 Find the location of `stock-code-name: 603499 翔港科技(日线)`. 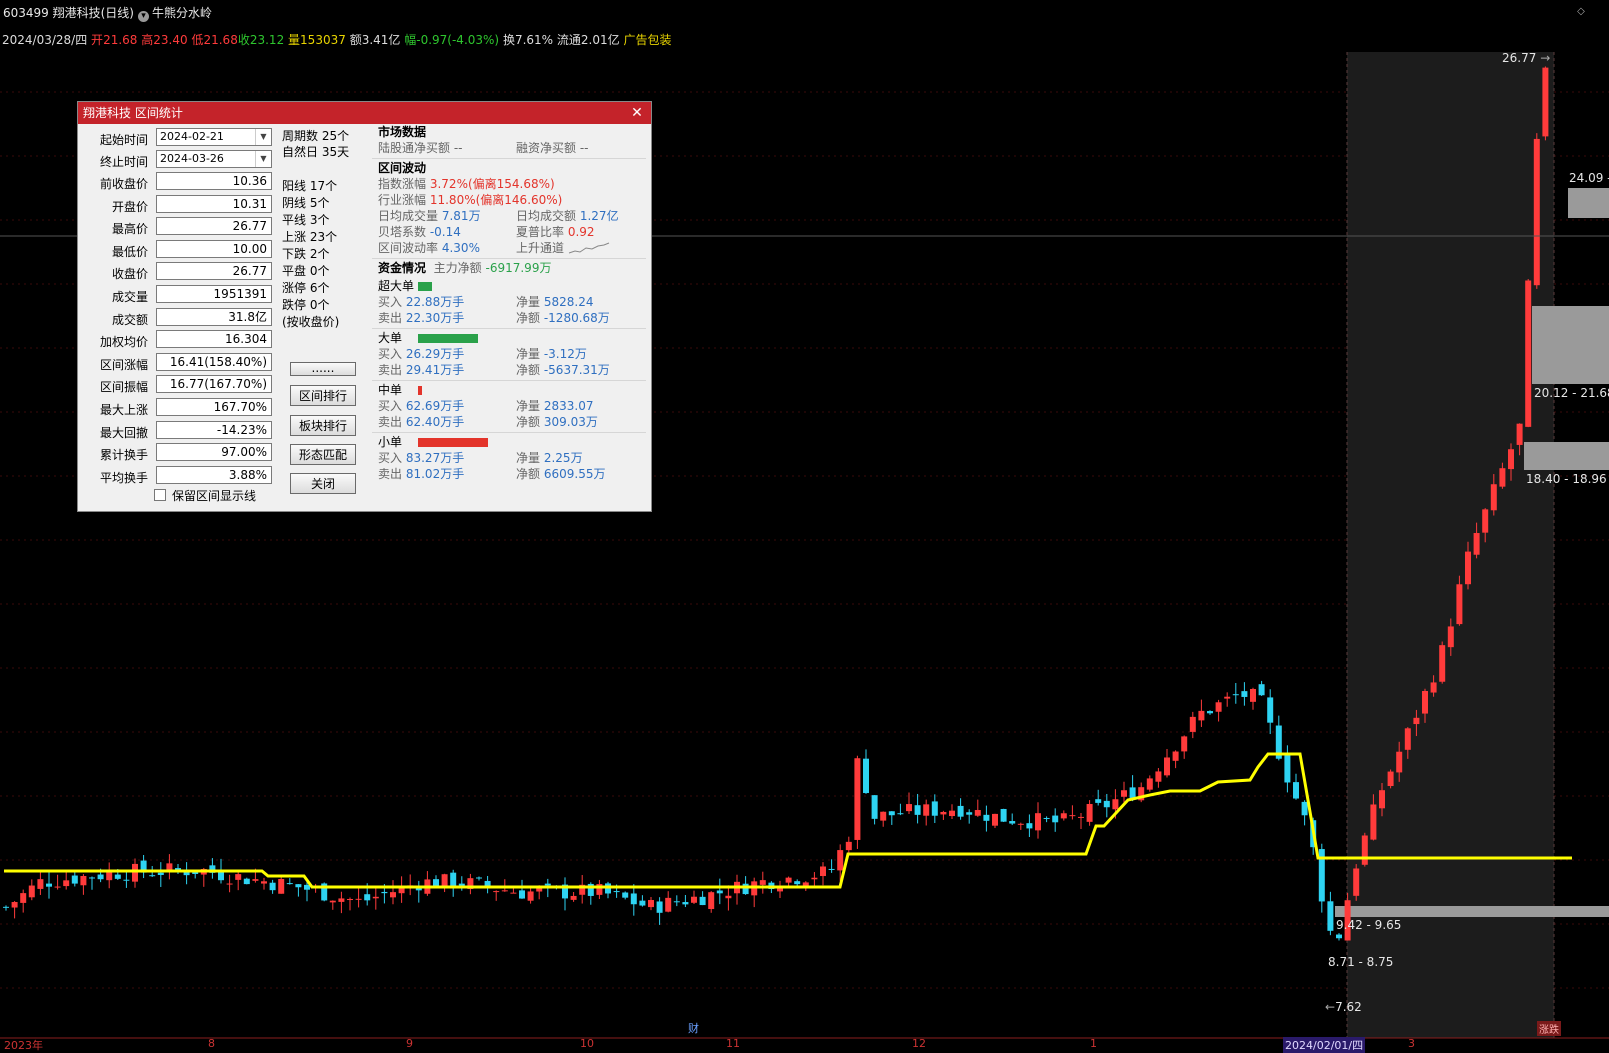

stock-code-name: 603499 翔港科技(日线) is located at coordinates (68, 13).